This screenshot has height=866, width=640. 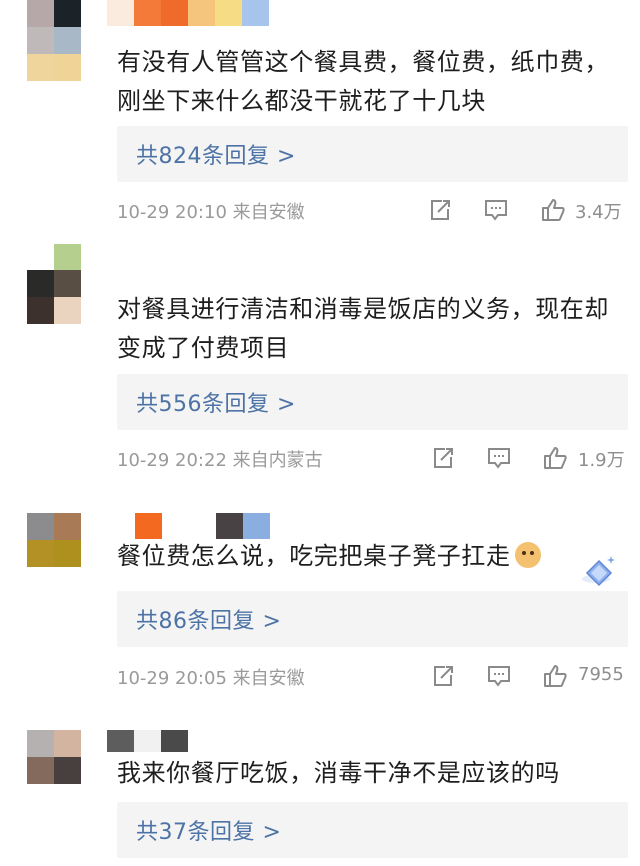 What do you see at coordinates (216, 402) in the screenshot?
I see `view-replies-link: 共556条回复 >` at bounding box center [216, 402].